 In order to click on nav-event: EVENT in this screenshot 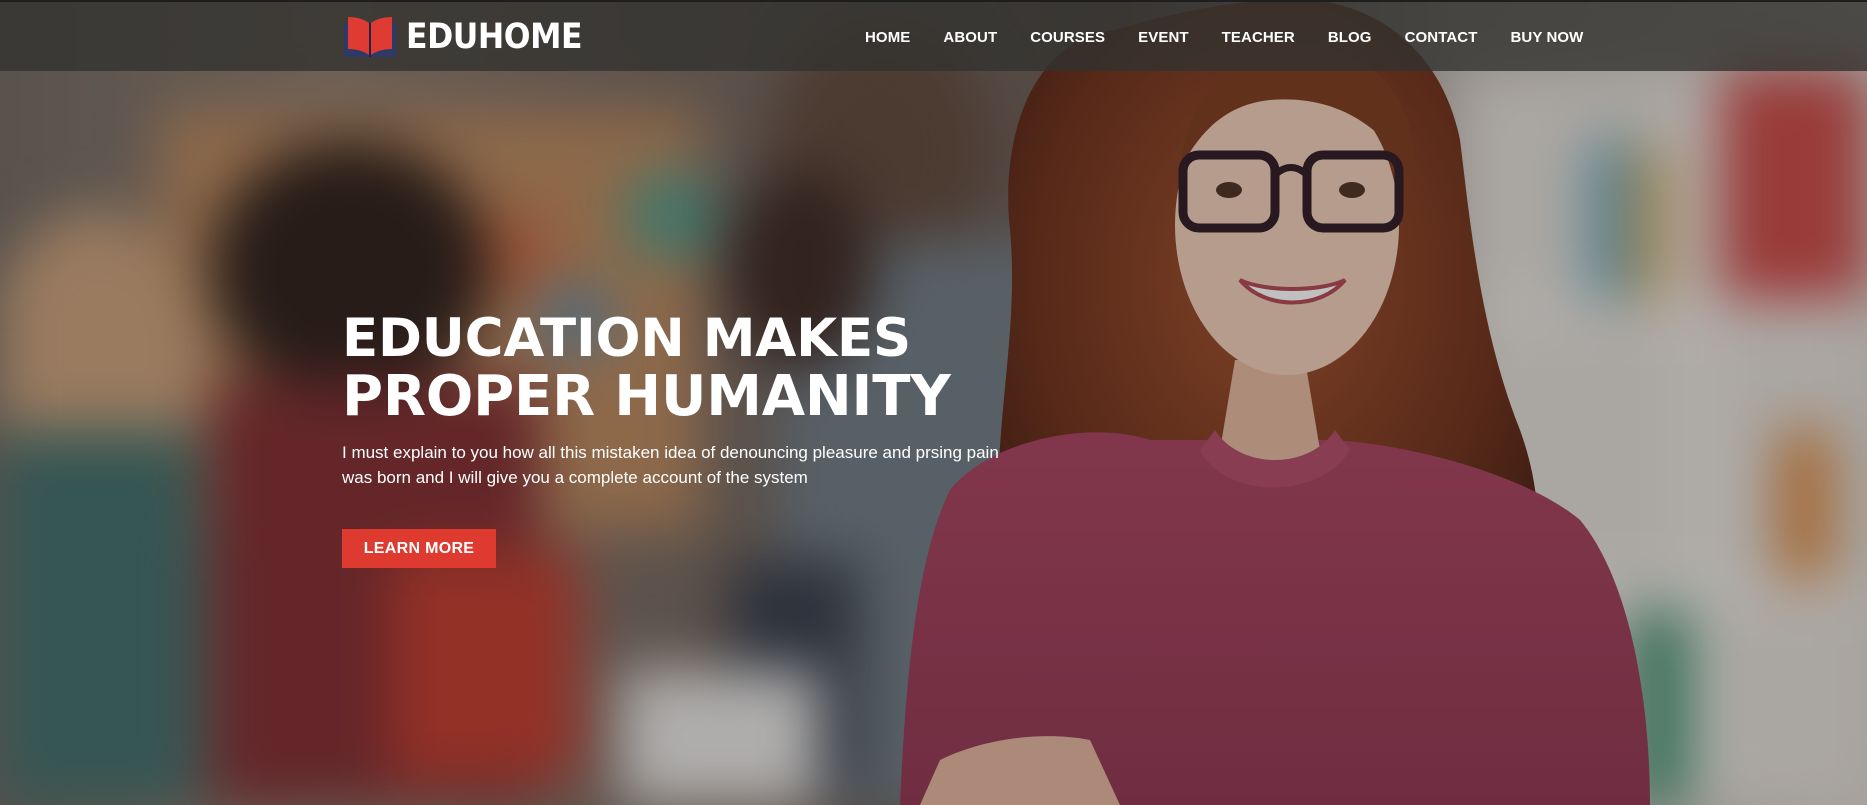, I will do `click(1163, 37)`.